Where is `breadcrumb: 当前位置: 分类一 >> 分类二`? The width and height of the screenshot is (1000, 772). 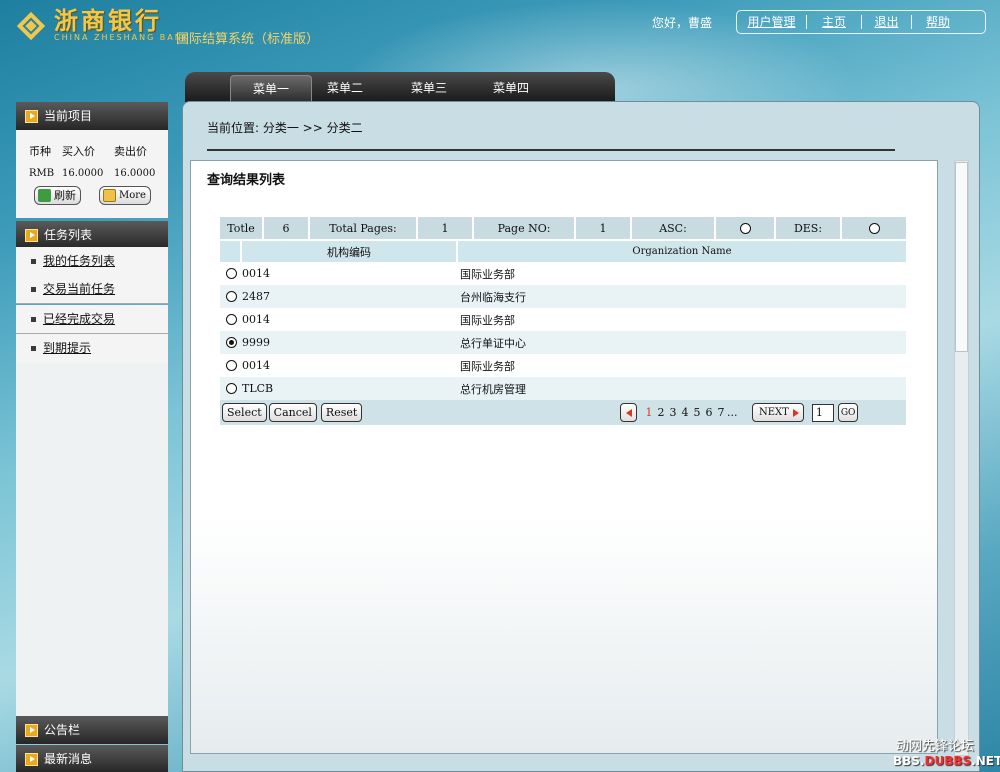 breadcrumb: 当前位置: 分类一 >> 分类二 is located at coordinates (285, 128).